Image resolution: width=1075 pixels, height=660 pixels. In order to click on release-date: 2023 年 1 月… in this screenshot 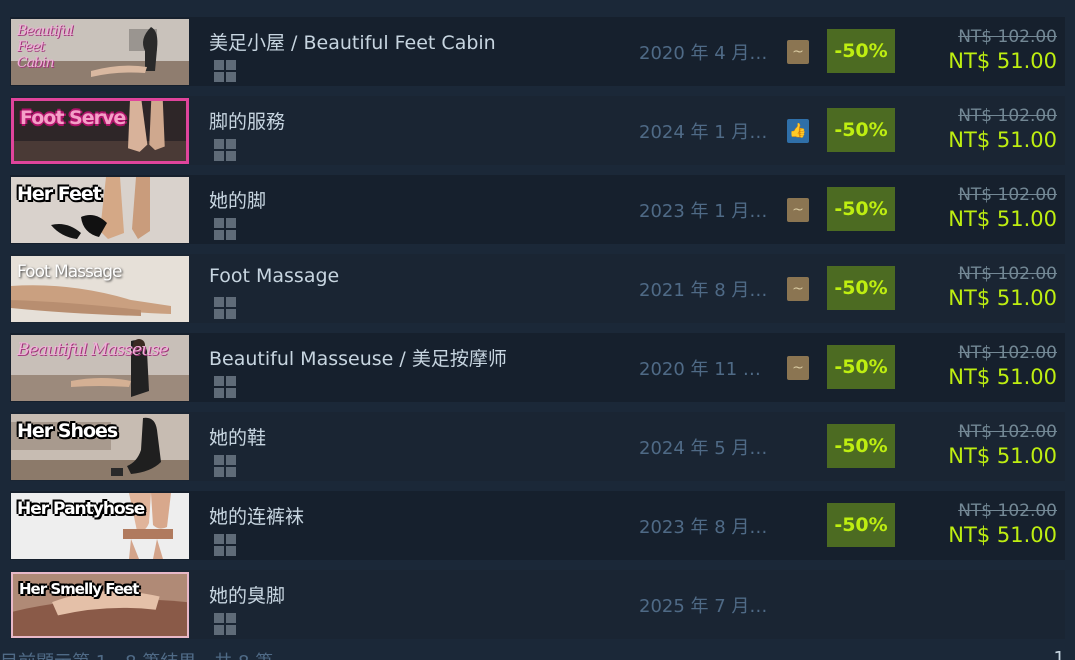, I will do `click(703, 211)`.